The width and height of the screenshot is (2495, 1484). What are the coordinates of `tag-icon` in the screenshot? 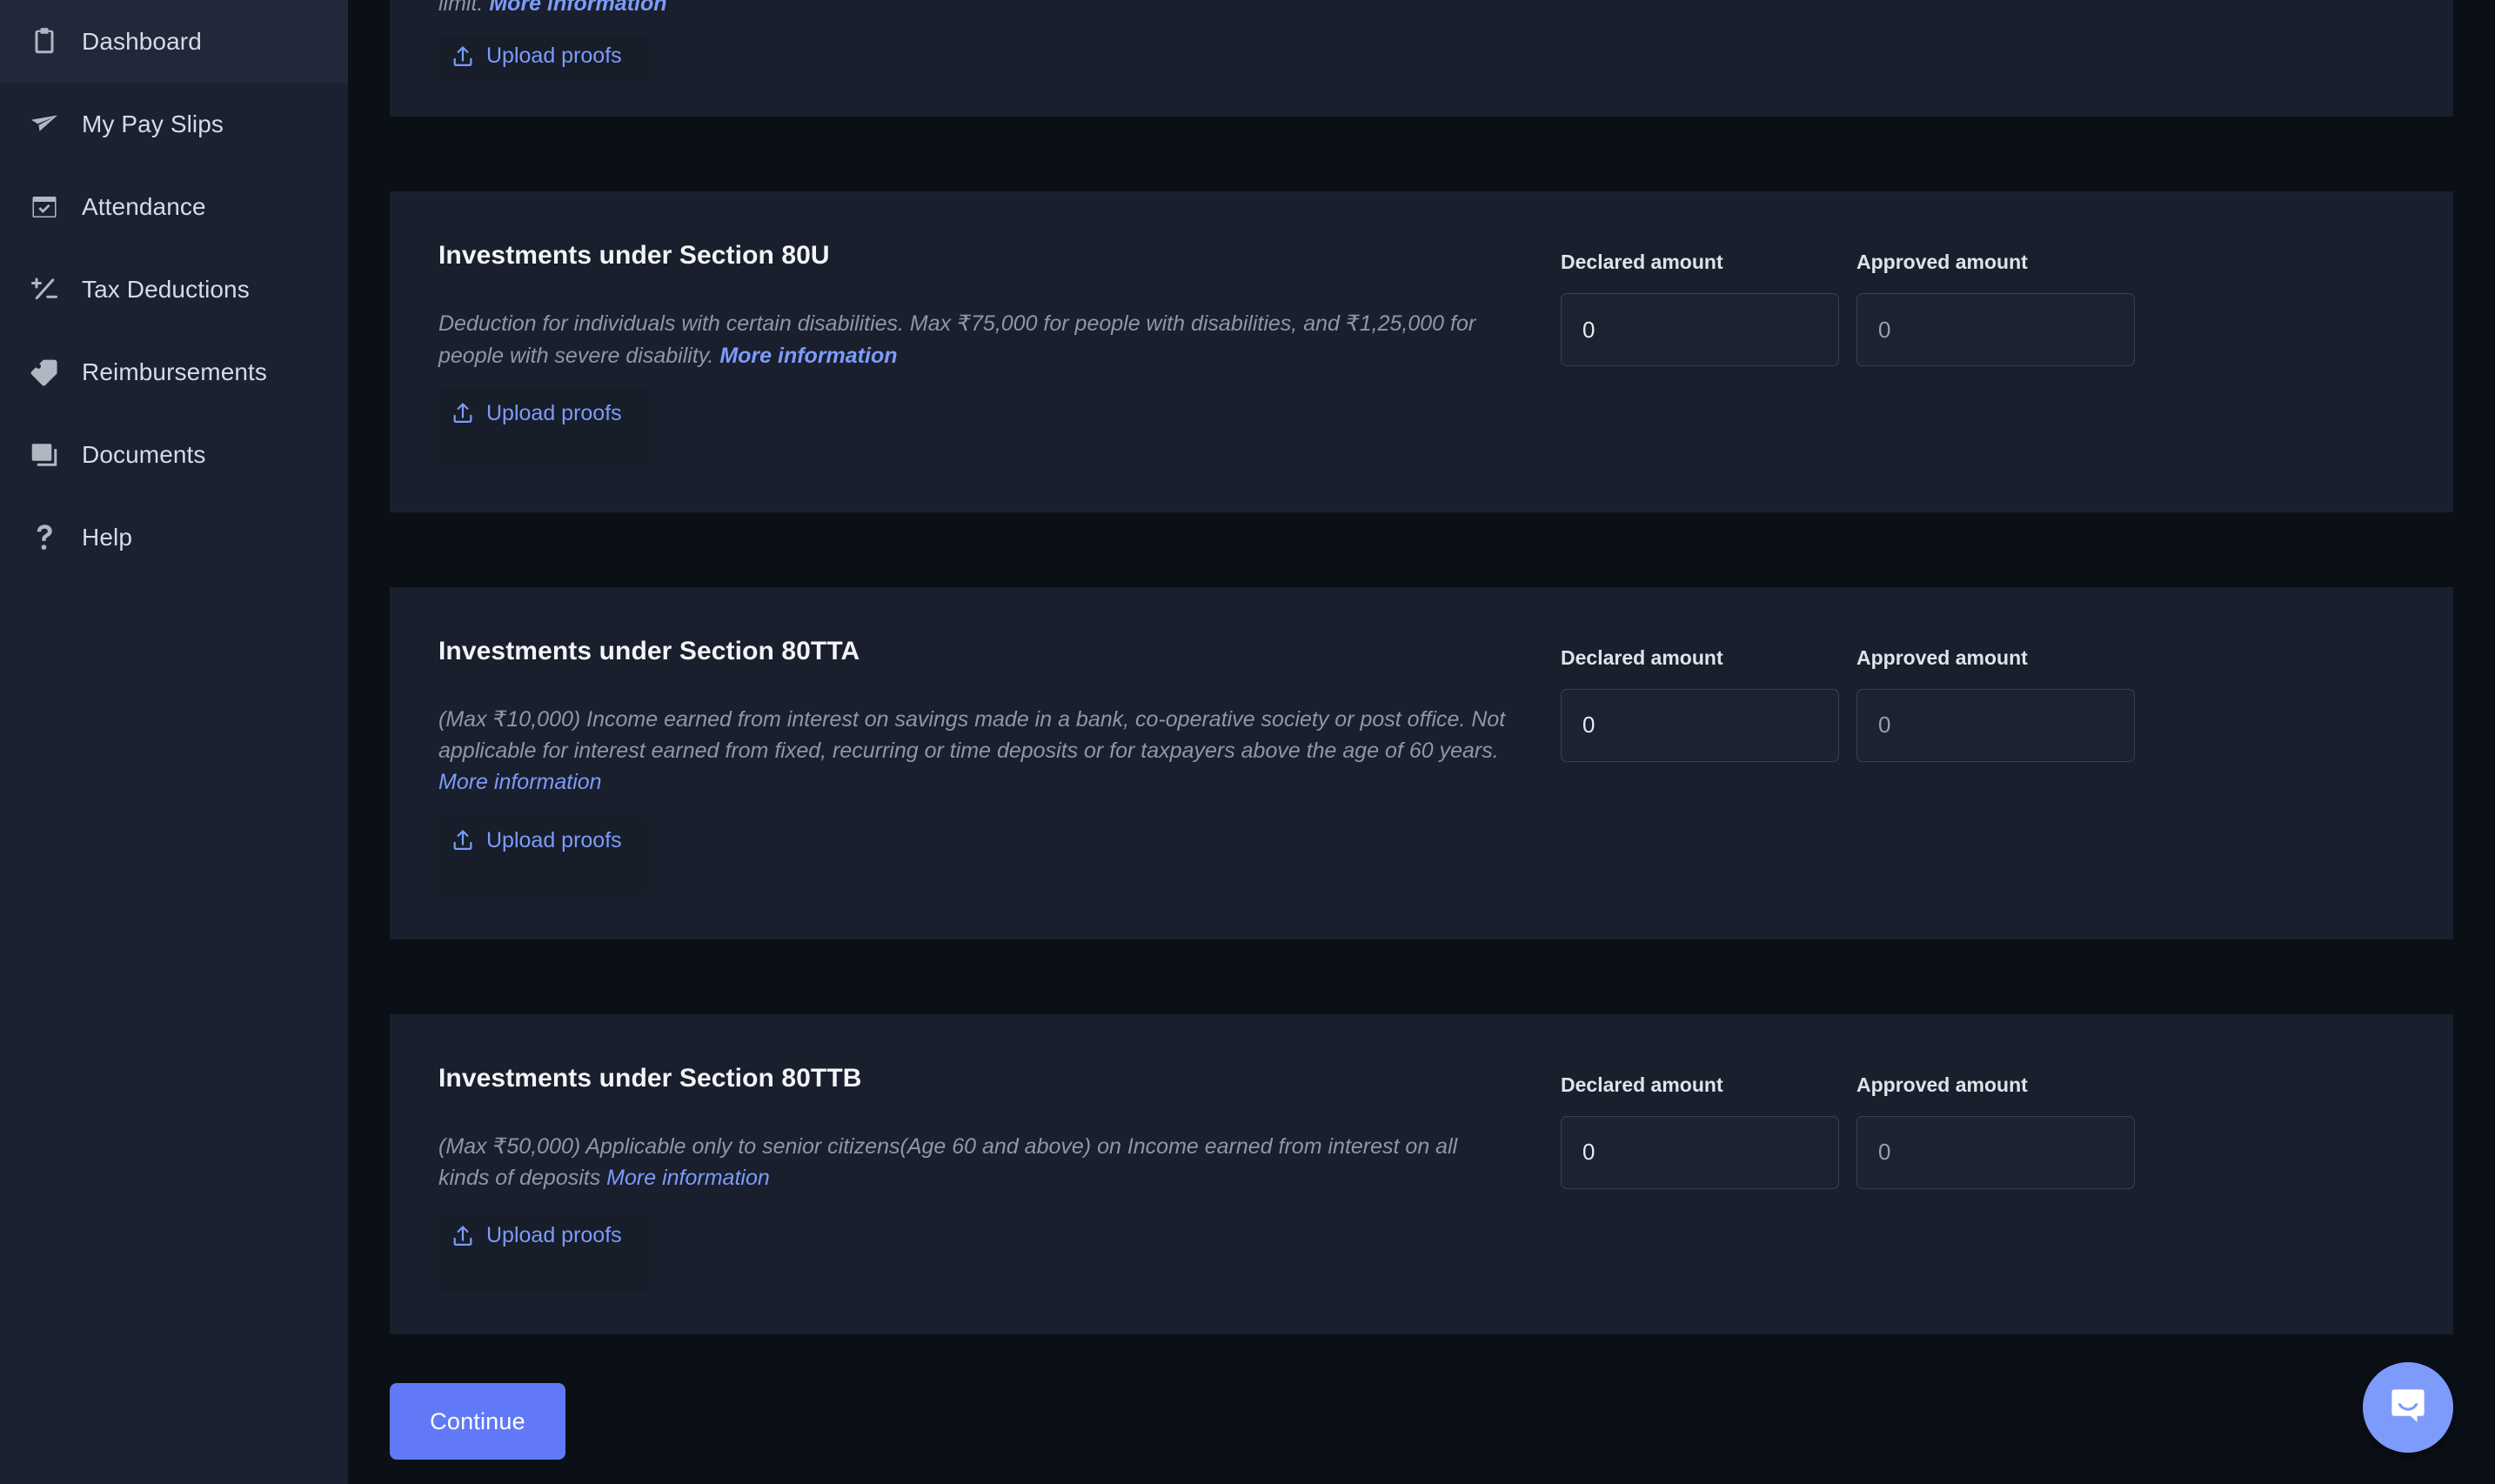 It's located at (44, 372).